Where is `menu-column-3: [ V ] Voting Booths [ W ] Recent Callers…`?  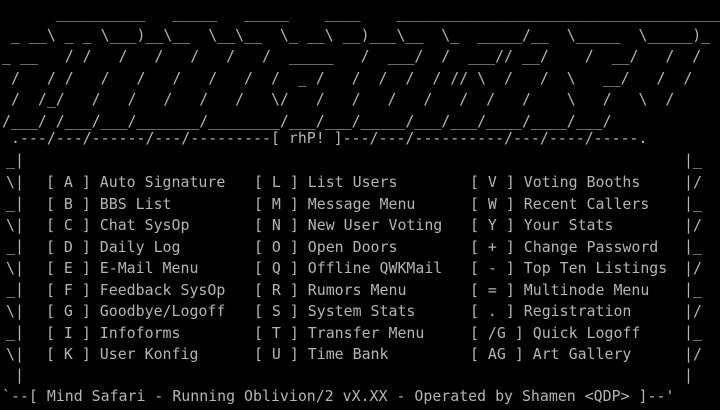
menu-column-3: [ V ] Voting Booths [ W ] Recent Callers… is located at coordinates (568, 269).